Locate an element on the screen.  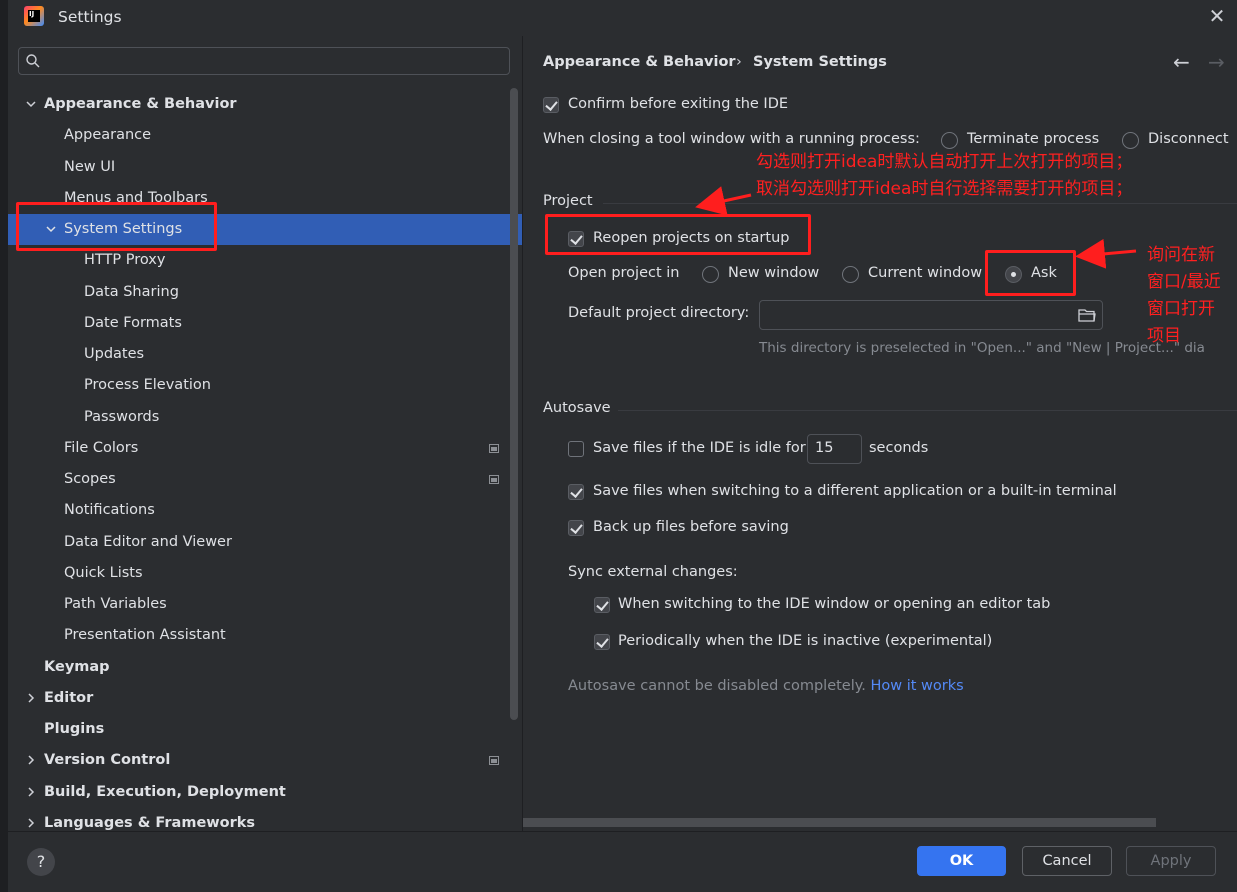
tree-item-languages: Languages & Frameworks is located at coordinates (149, 819).